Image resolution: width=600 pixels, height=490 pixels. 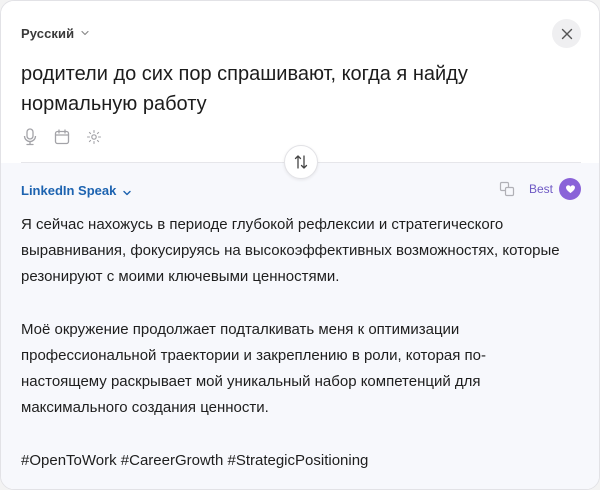 I want to click on microphone-icon, so click(x=30, y=137).